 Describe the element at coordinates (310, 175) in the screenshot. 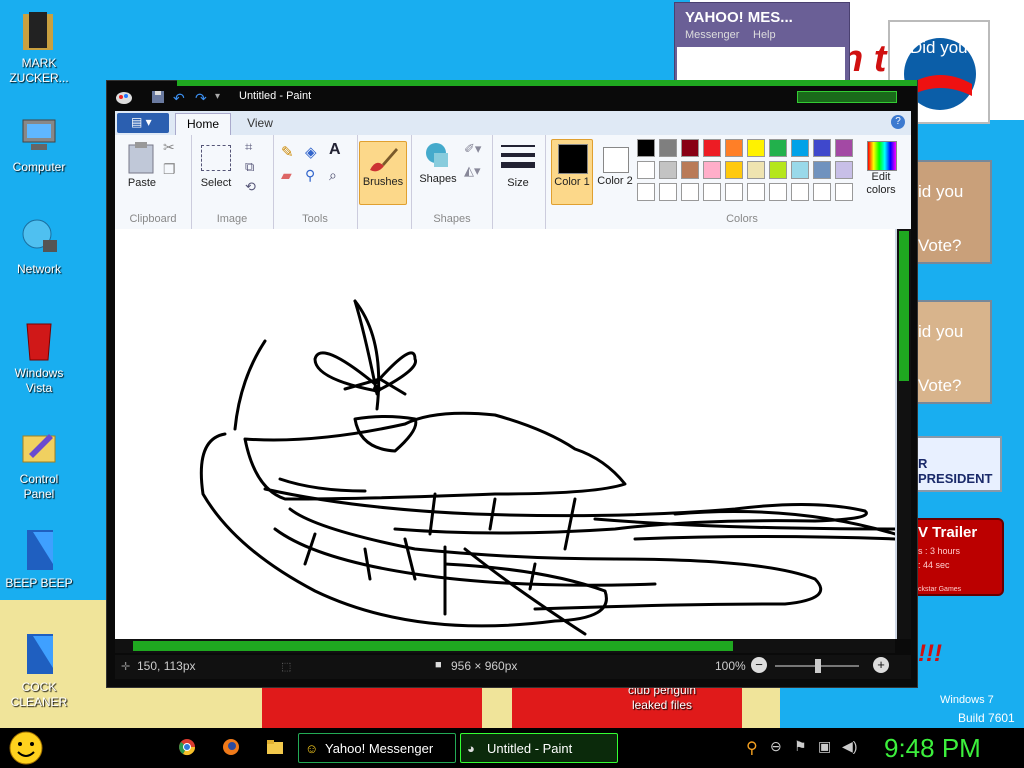

I see `color-picker-icon: ⚲` at that location.